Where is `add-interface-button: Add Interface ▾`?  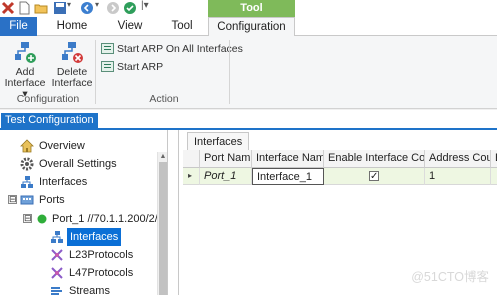
add-interface-button: Add Interface ▾ is located at coordinates (25, 70).